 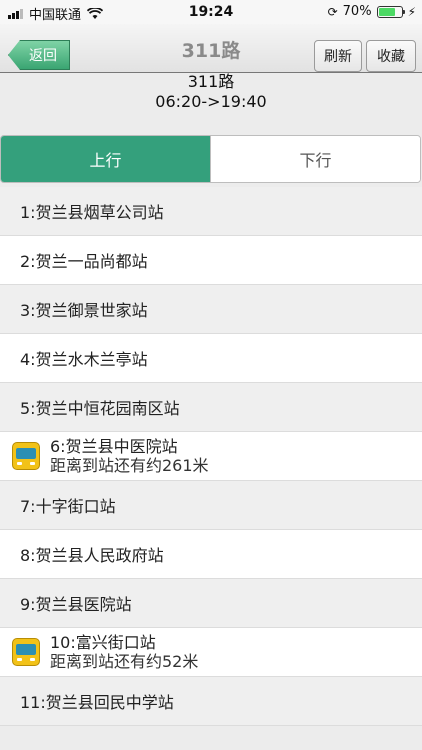 What do you see at coordinates (114, 446) in the screenshot?
I see `stop-label: 6:贺兰县中医院站` at bounding box center [114, 446].